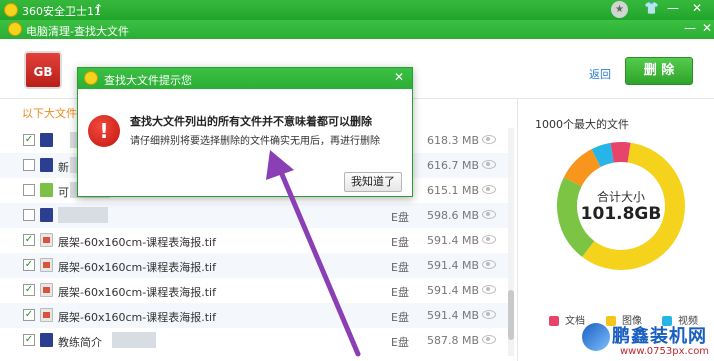 Image resolution: width=714 pixels, height=361 pixels. What do you see at coordinates (357, 29) in the screenshot?
I see `window-title-bar: 电脑清理-查找大文件 — ✕` at bounding box center [357, 29].